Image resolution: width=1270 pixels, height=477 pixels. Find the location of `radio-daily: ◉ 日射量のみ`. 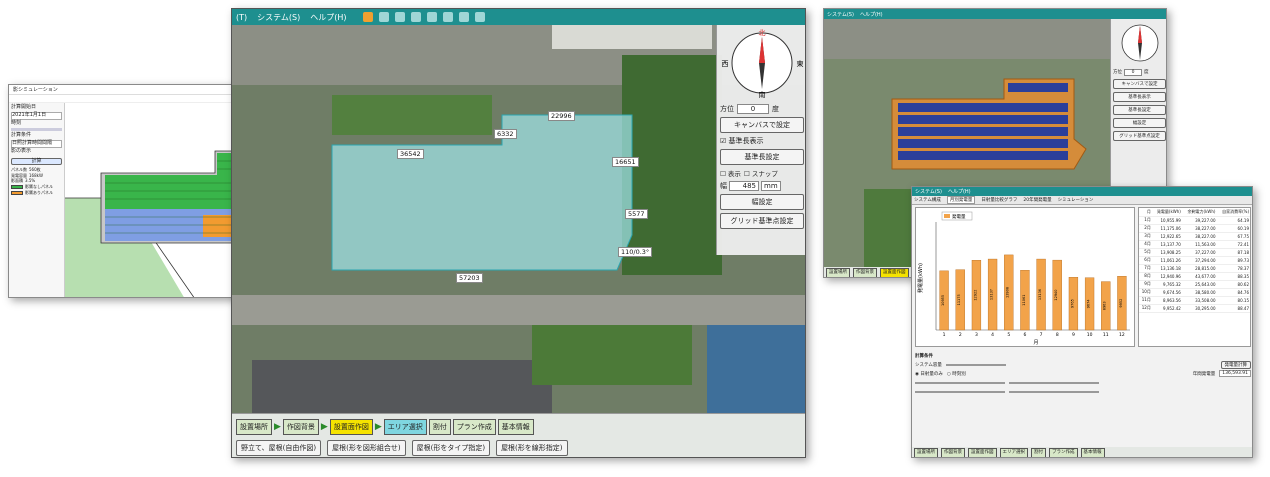

radio-daily: ◉ 日射量のみ is located at coordinates (929, 374).